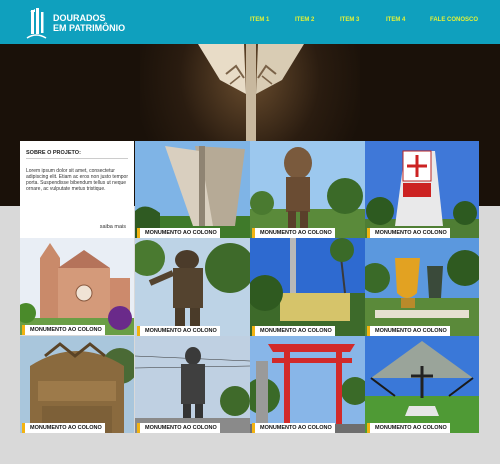 The image size is (500, 464). What do you see at coordinates (36, 23) in the screenshot?
I see `monument-logo-icon` at bounding box center [36, 23].